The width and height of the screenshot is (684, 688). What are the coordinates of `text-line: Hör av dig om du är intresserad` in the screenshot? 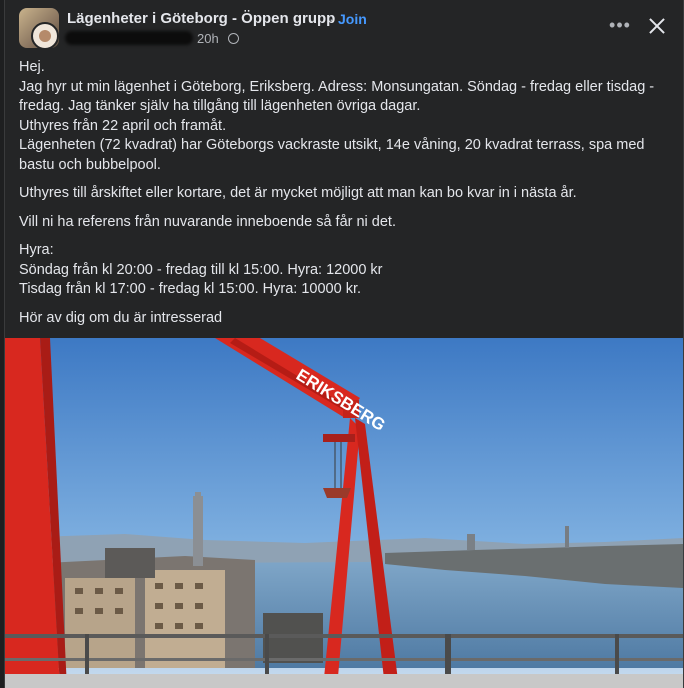 It's located at (121, 317).